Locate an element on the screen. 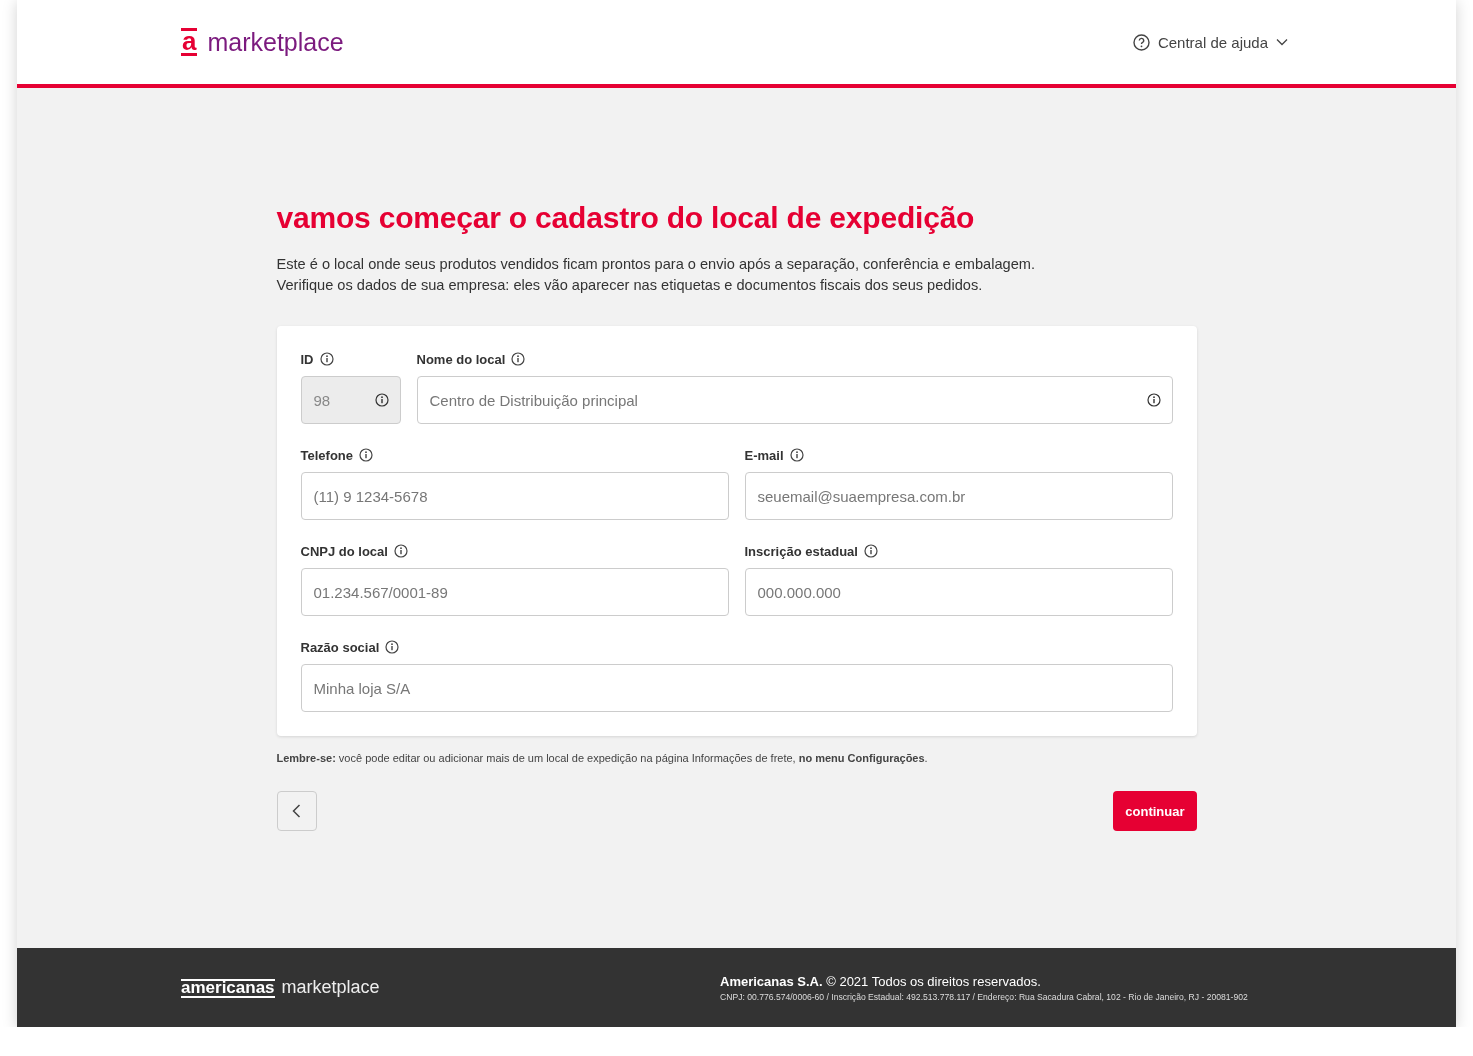  input-field: Minha loja S/A is located at coordinates (736, 688).